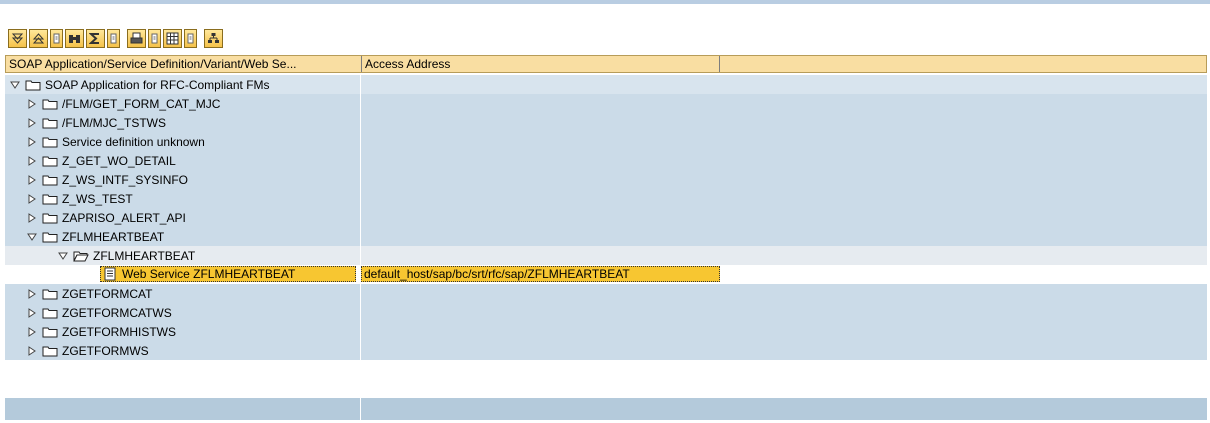 The image size is (1210, 423). Describe the element at coordinates (606, 198) in the screenshot. I see `tree-row: Z_WS_TEST` at that location.